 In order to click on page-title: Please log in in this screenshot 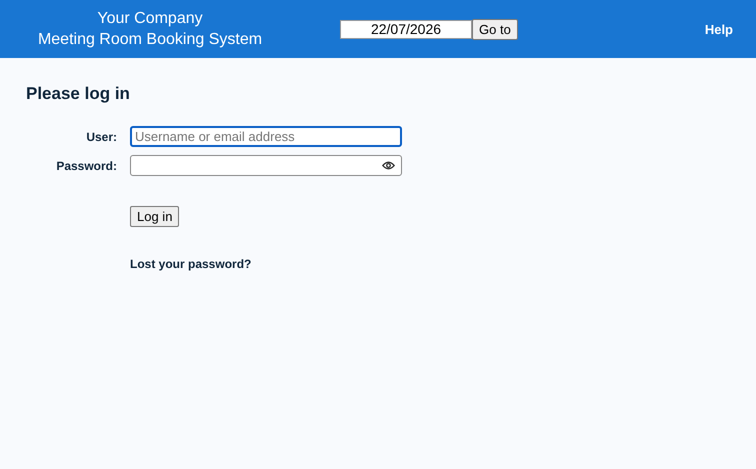, I will do `click(78, 94)`.